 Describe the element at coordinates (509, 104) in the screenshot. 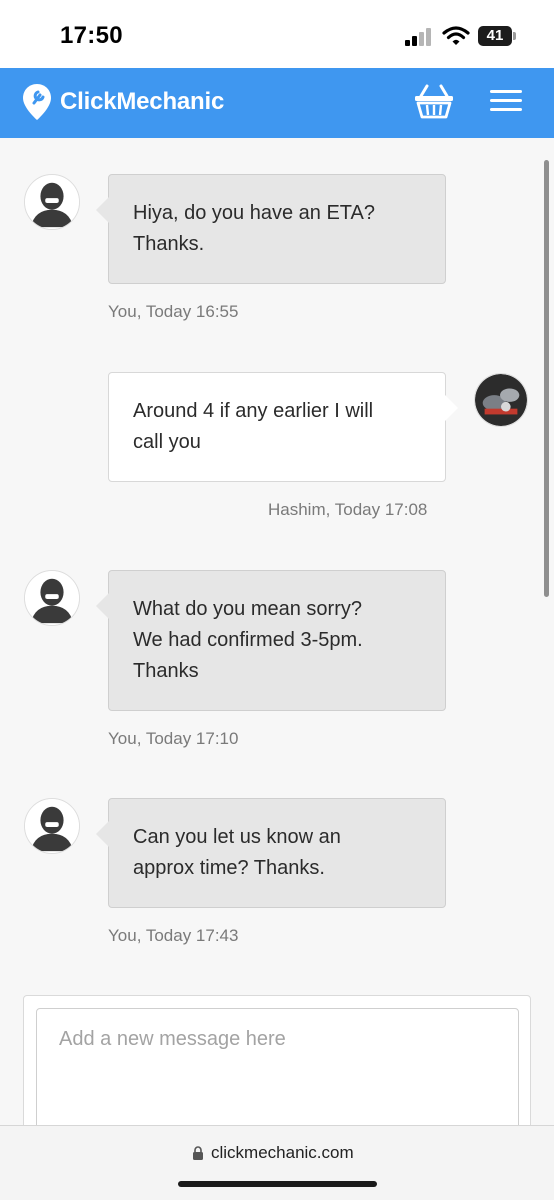

I see `hamburger-menu-icon` at that location.